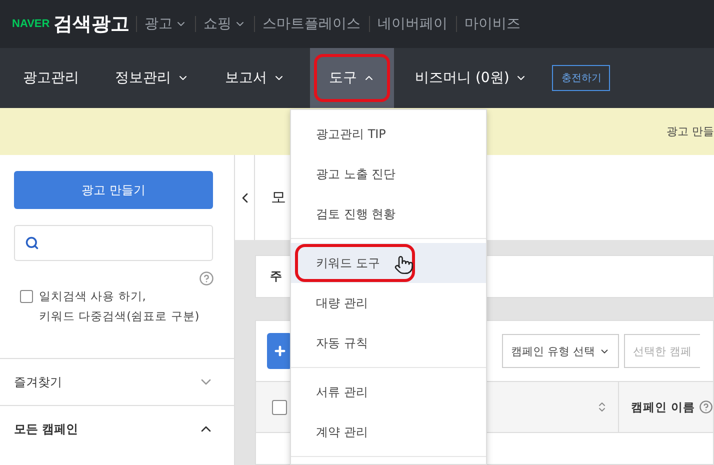 The image size is (714, 465). Describe the element at coordinates (92, 24) in the screenshot. I see `product-name: 검색광고` at that location.